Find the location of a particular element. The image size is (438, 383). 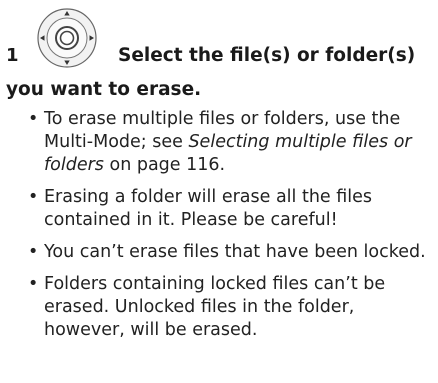

step-number: 1 is located at coordinates (12, 55).